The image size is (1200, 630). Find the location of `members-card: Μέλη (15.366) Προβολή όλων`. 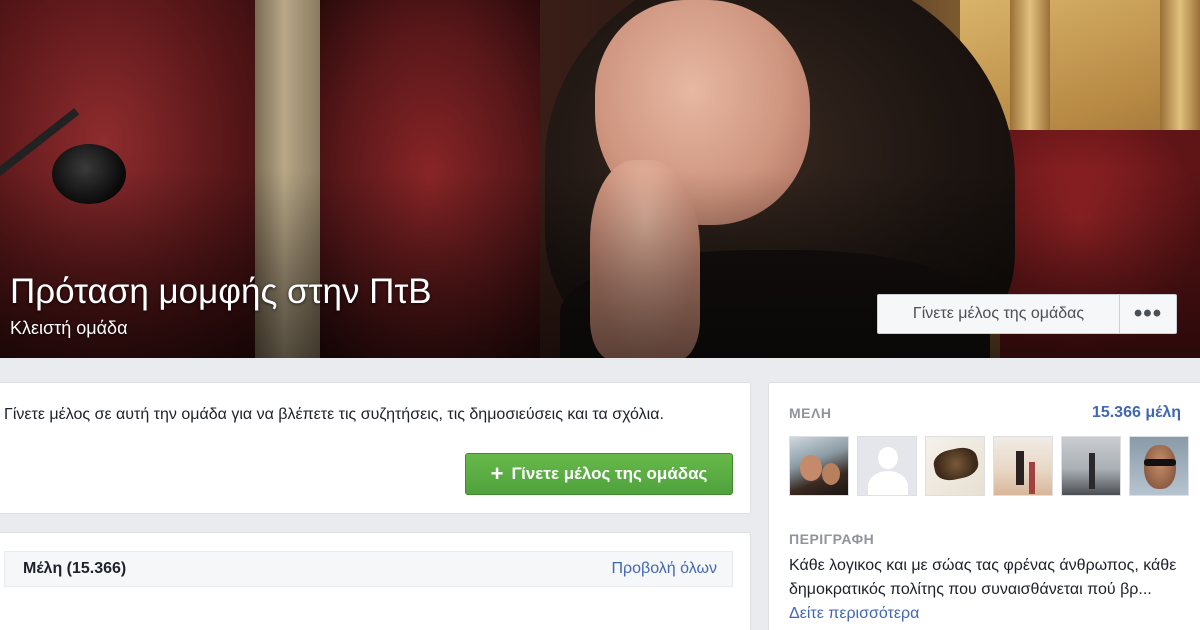

members-card: Μέλη (15.366) Προβολή όλων is located at coordinates (375, 581).